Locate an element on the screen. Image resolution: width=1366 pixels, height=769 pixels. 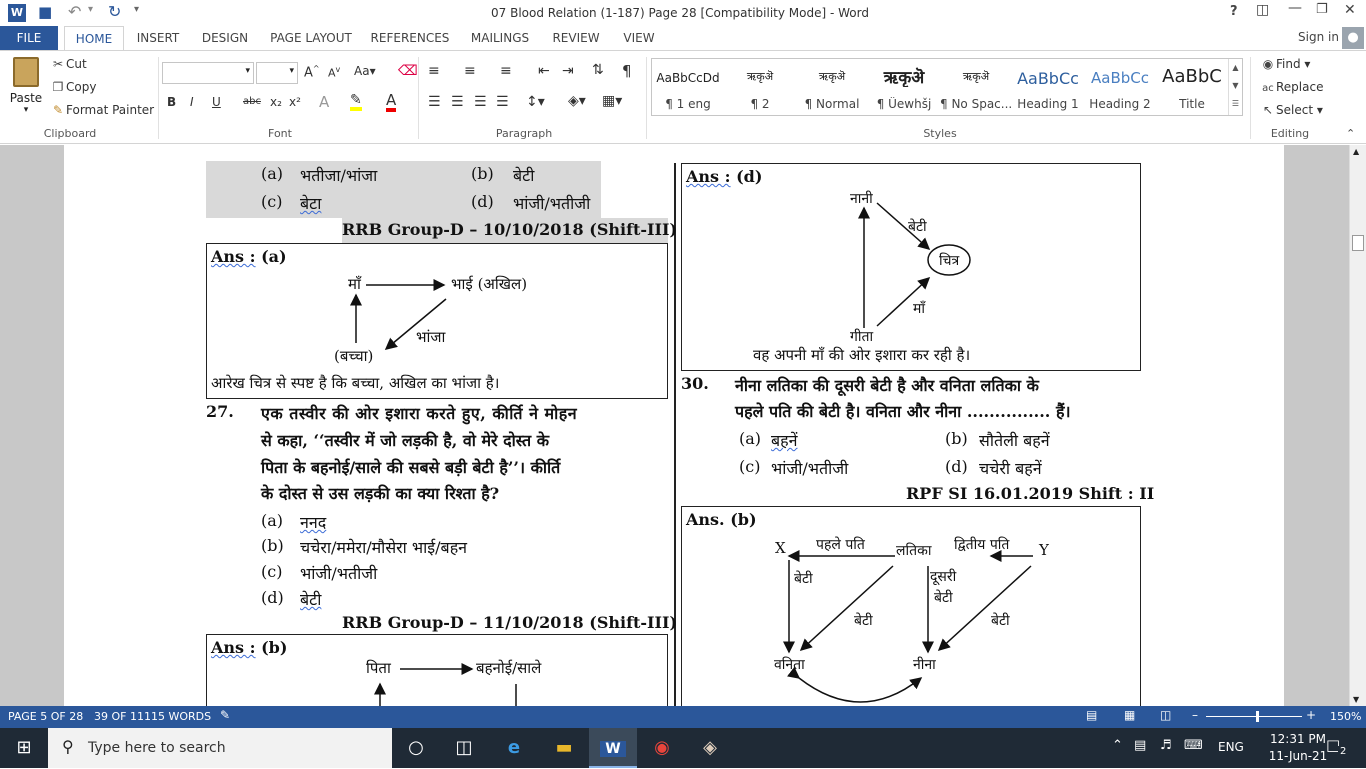
dropdown-icon: ▾ is located at coordinates (90, 9).